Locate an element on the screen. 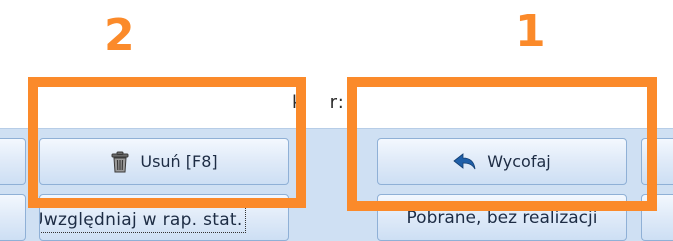 This screenshot has width=673, height=241. annotation-number-1: 1 is located at coordinates (530, 31).